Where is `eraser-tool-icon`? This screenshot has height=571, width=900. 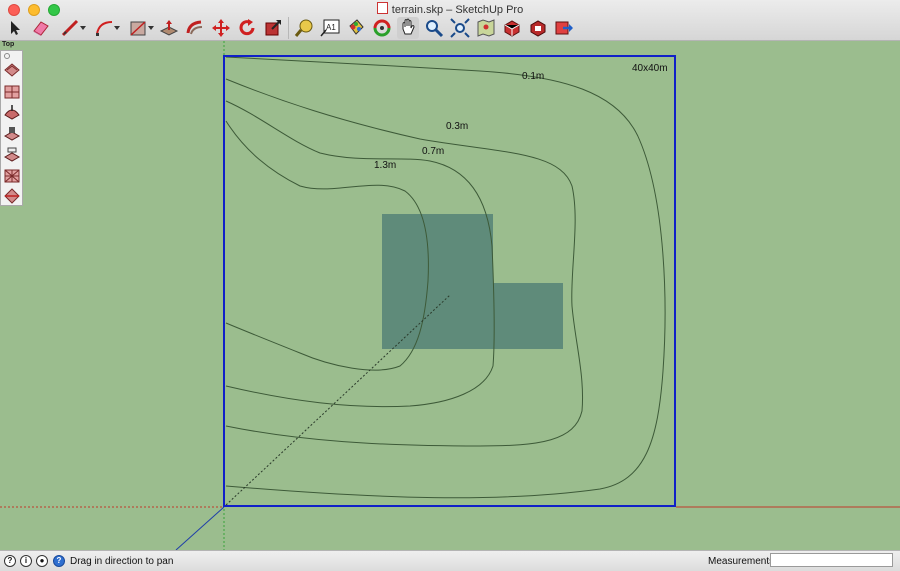 eraser-tool-icon is located at coordinates (41, 28).